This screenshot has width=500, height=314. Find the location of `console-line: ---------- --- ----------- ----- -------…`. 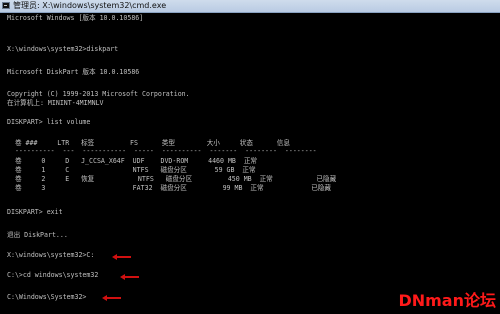

console-line: ---------- --- ----------- ----- -------… is located at coordinates (162, 151).